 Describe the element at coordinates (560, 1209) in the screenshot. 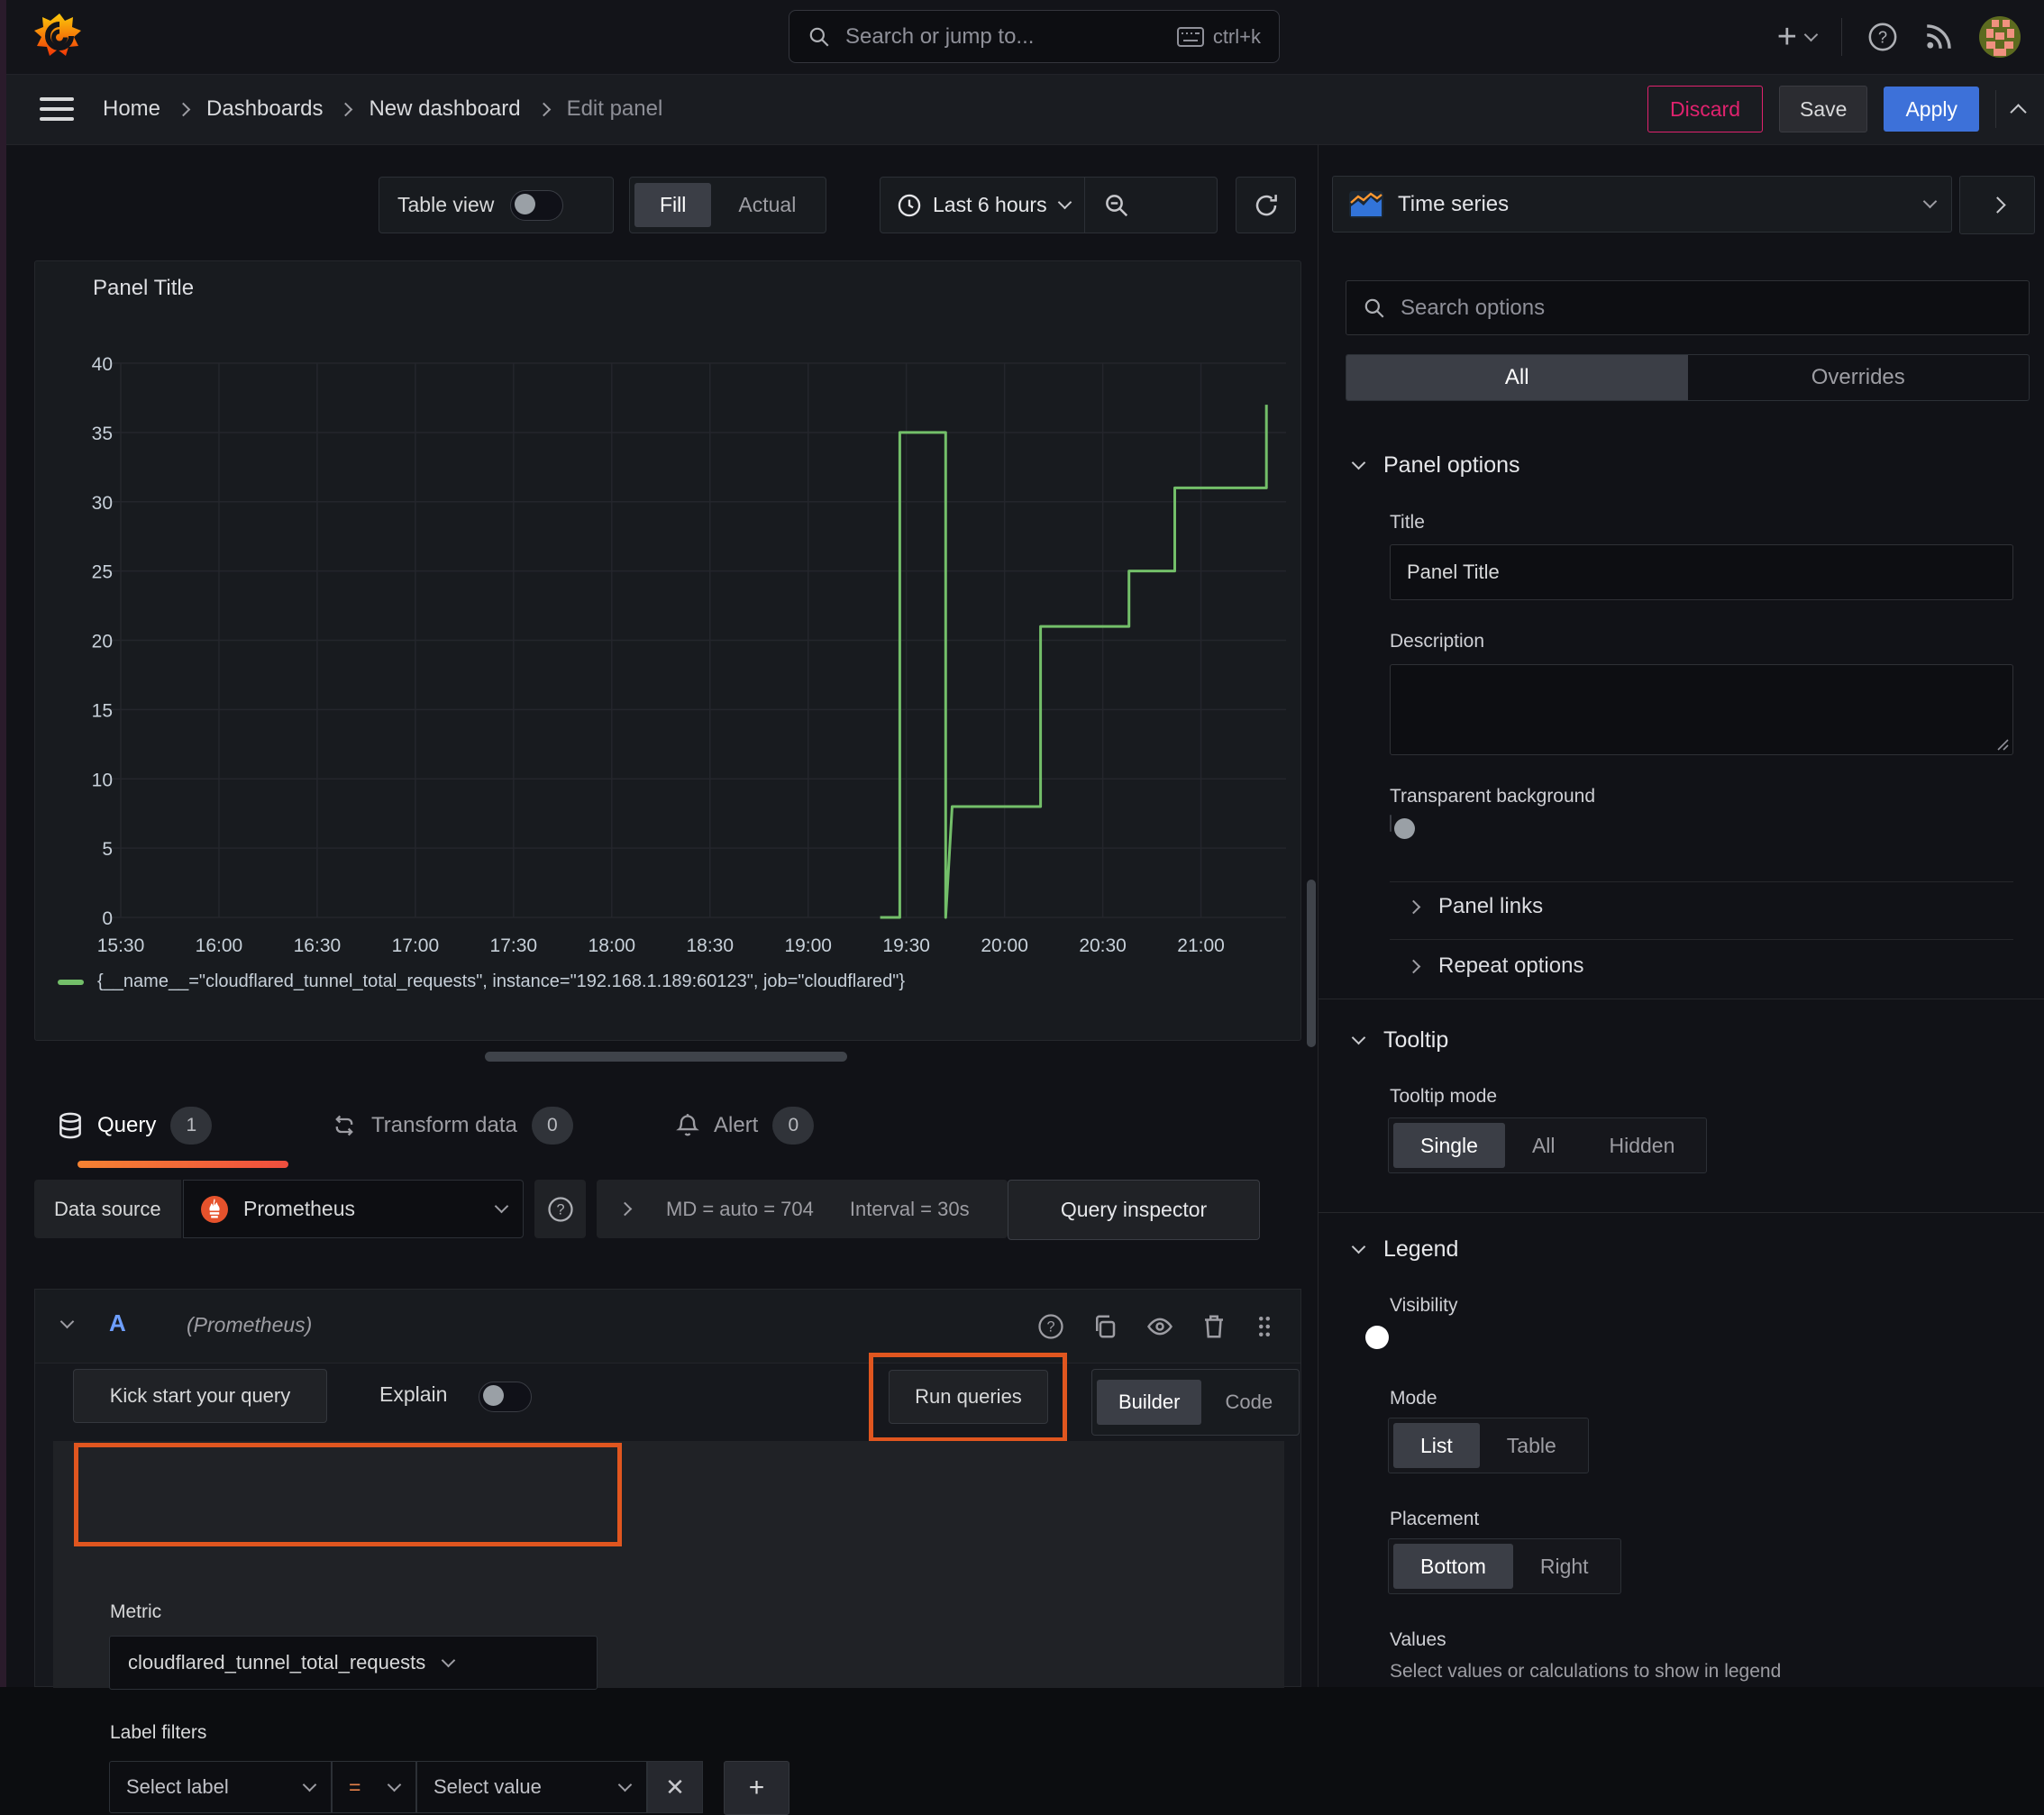

I see `datasource-help-button: ?` at that location.